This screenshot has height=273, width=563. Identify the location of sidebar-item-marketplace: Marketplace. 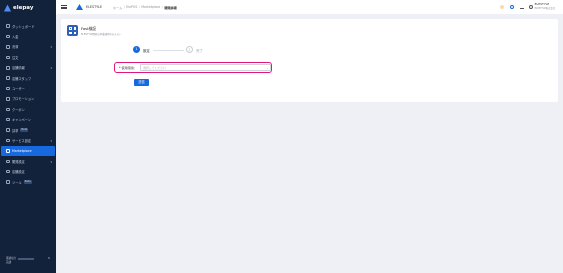
(28, 151).